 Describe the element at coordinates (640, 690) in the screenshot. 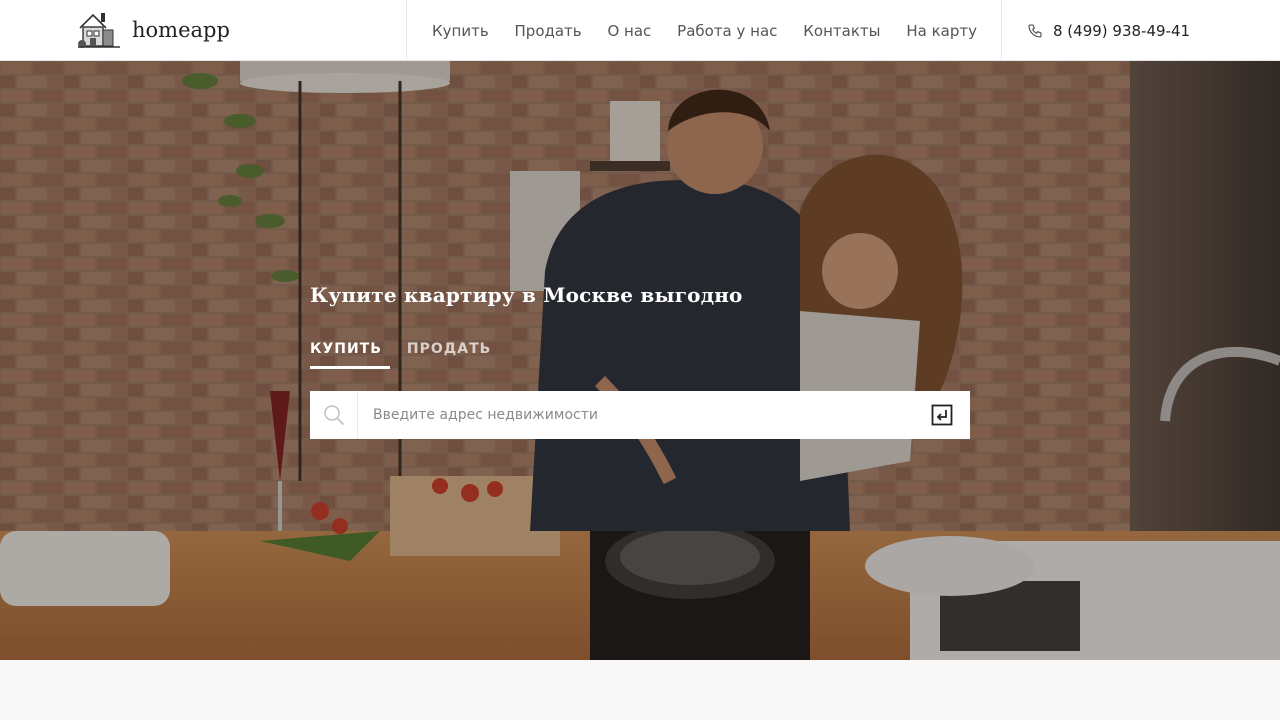

I see `content-area` at that location.